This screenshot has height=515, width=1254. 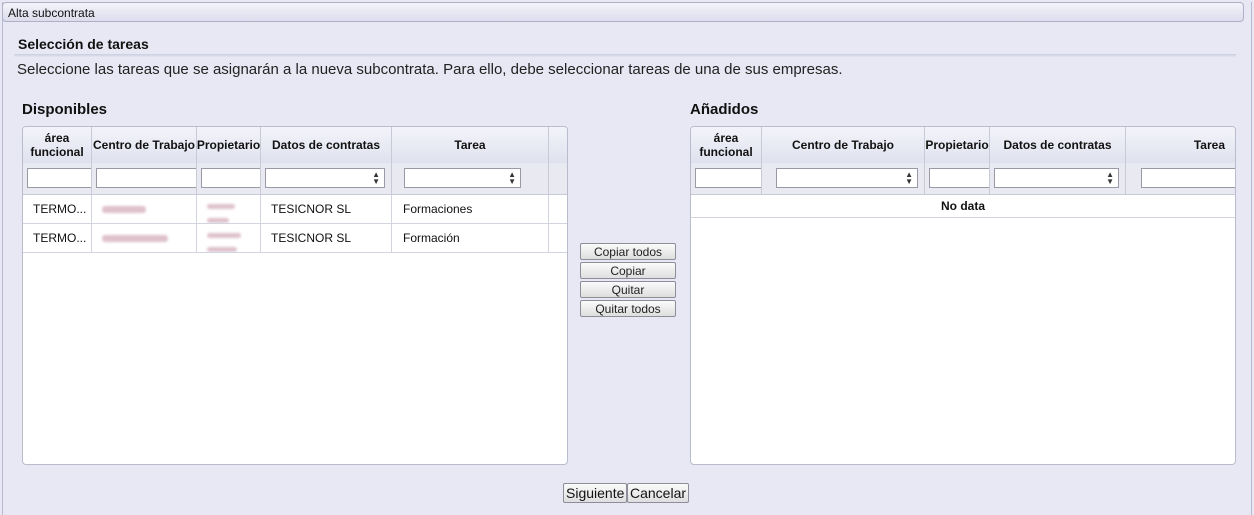 I want to click on empty-state-text: No data, so click(x=963, y=206).